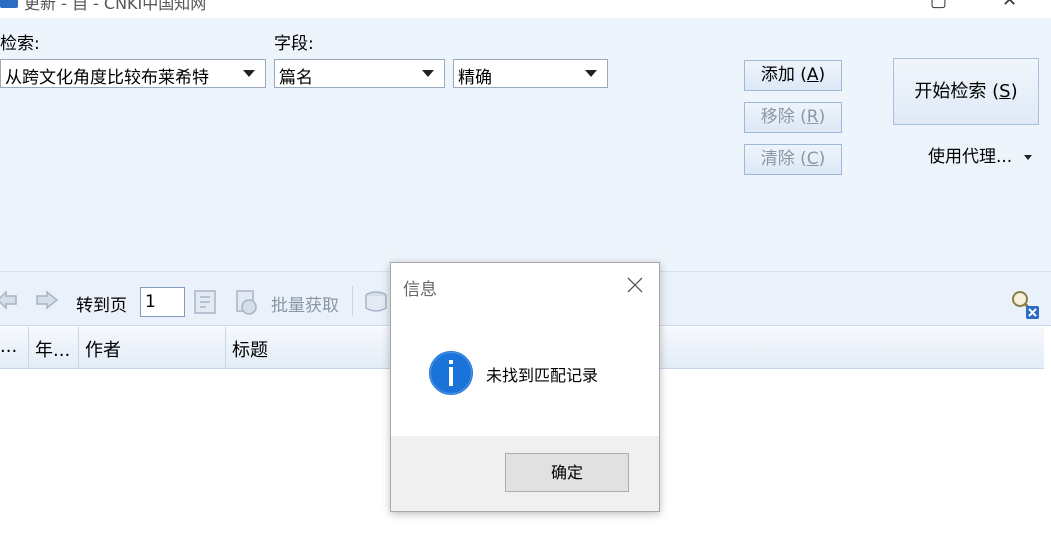 The height and width of the screenshot is (558, 1051). I want to click on clear-search-icon, so click(1024, 304).